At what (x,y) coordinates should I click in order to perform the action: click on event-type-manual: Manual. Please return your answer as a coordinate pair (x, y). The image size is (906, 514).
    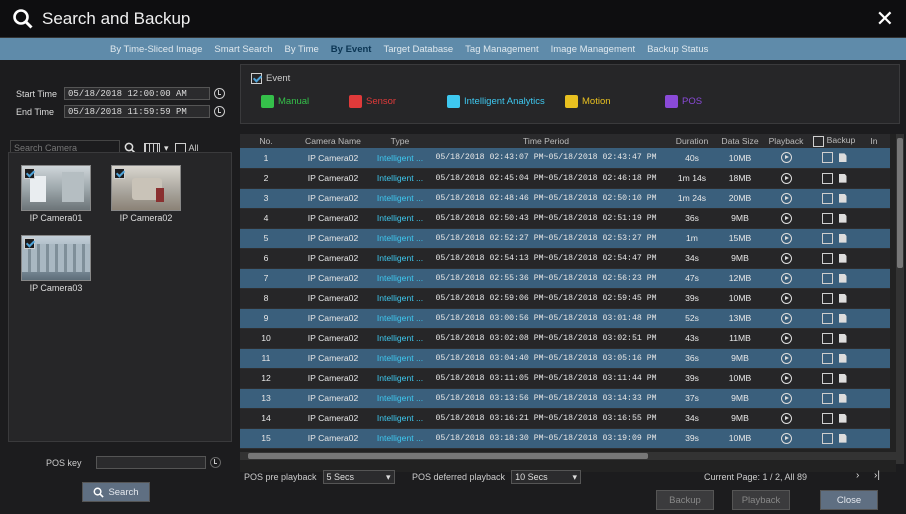
    Looking at the image, I should click on (285, 101).